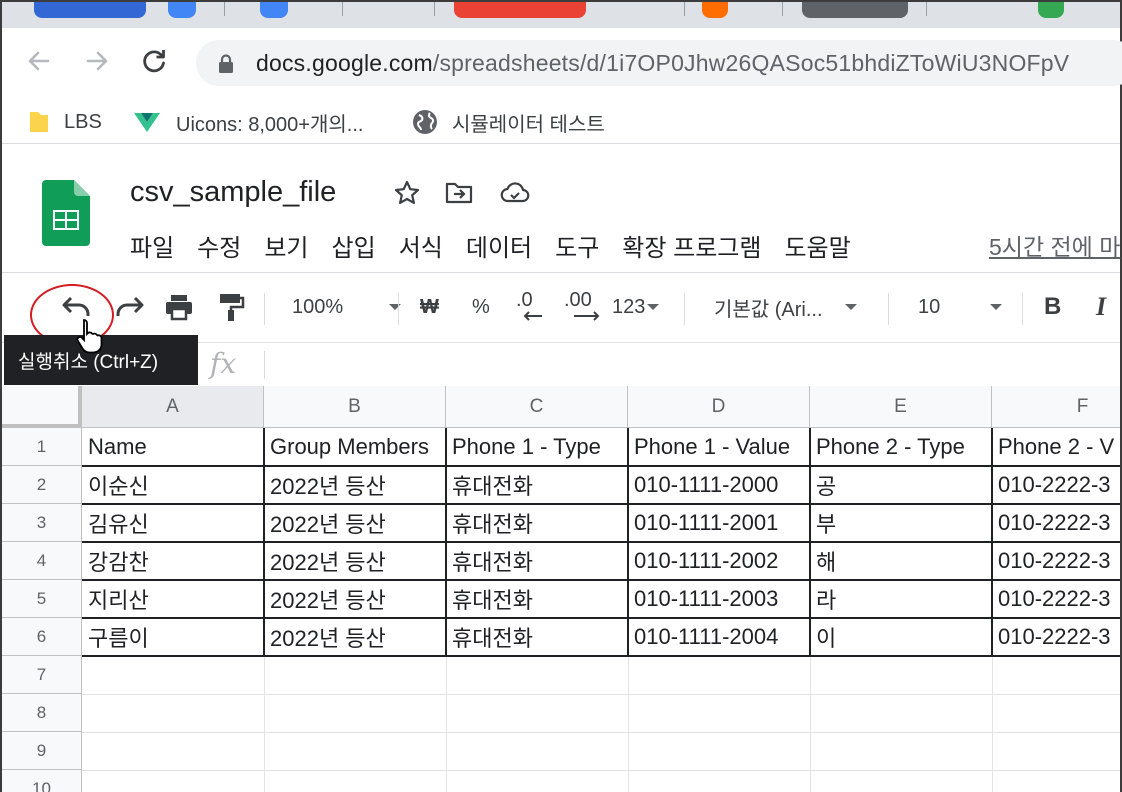 This screenshot has height=792, width=1122. I want to click on menu-format: 서식, so click(421, 245).